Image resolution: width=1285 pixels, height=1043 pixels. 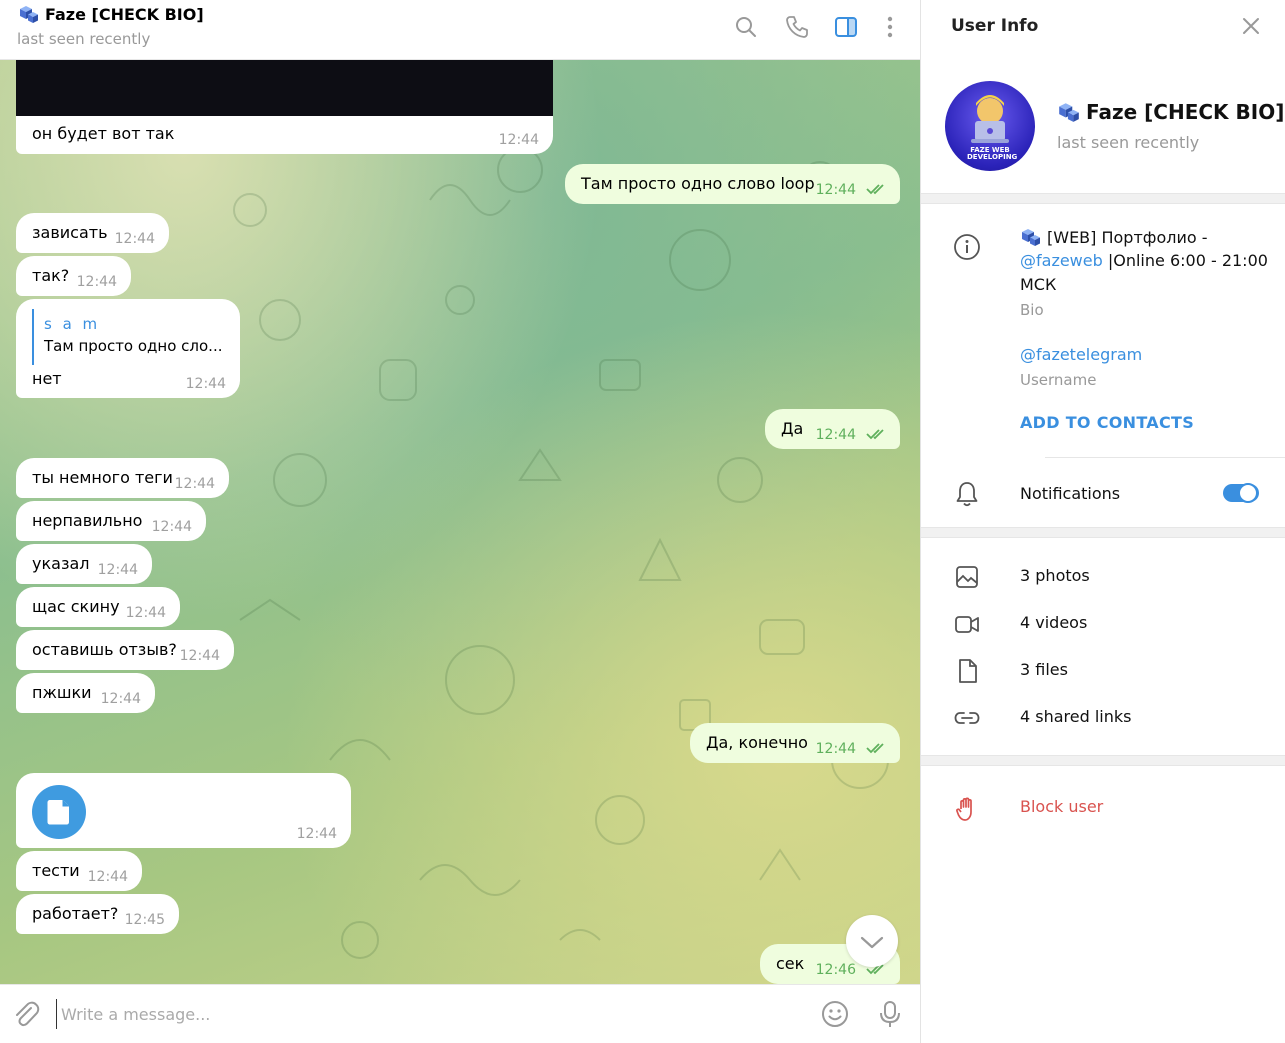 I want to click on block-hand-icon, so click(x=964, y=809).